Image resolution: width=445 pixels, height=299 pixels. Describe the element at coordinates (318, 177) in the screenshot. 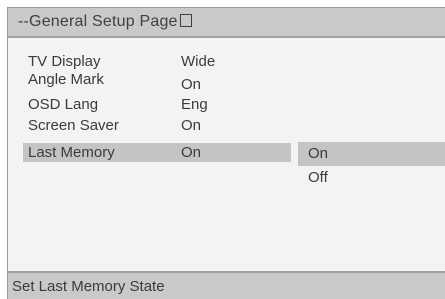

I see `option-label: Off` at that location.